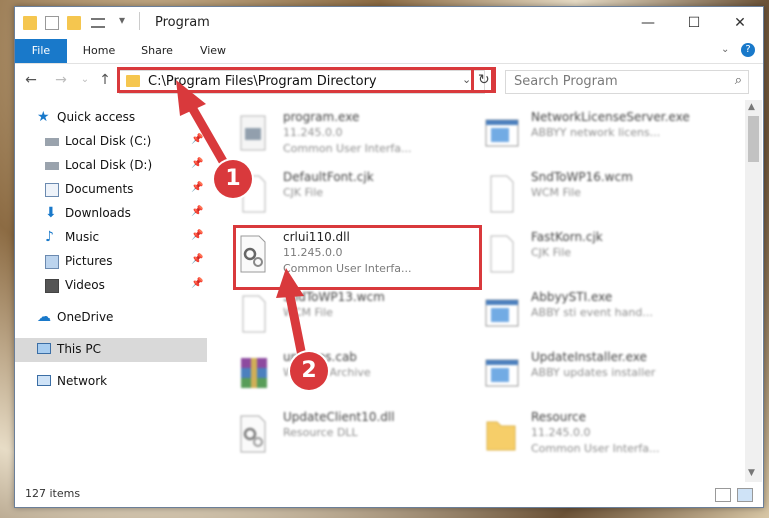 This screenshot has height=518, width=769. What do you see at coordinates (233, 179) in the screenshot?
I see `step-badge-1: 1` at bounding box center [233, 179].